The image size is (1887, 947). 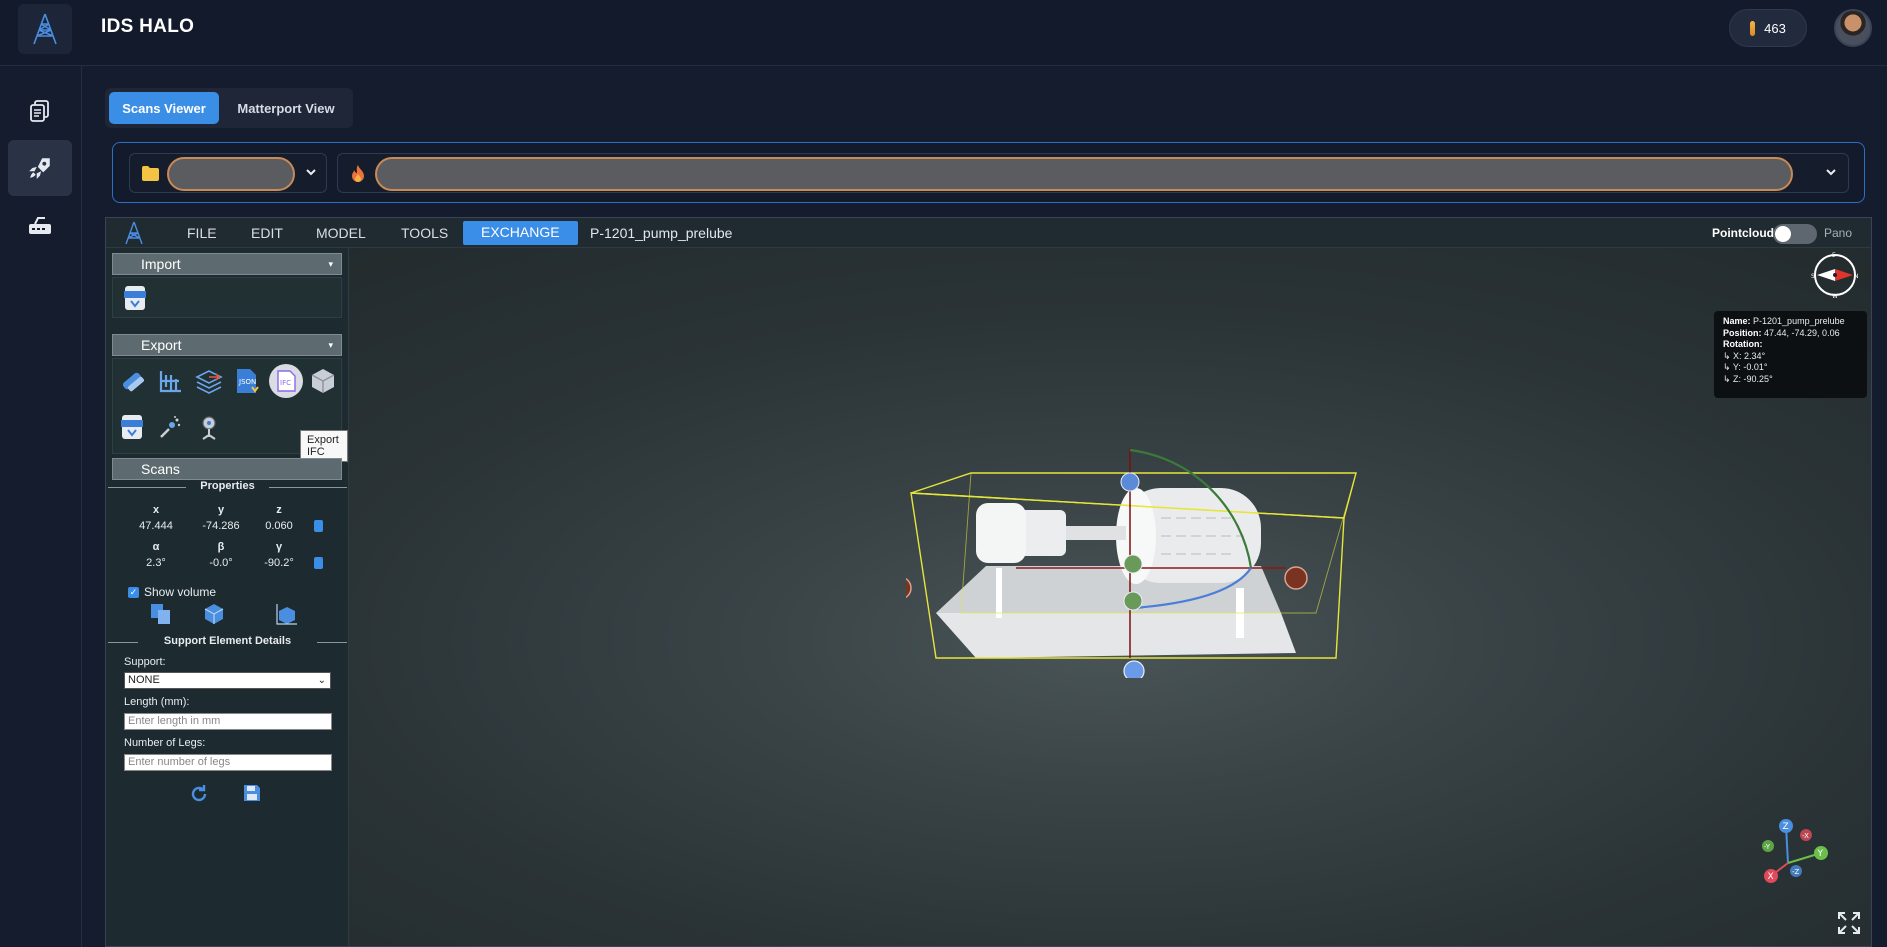 What do you see at coordinates (221, 526) in the screenshot?
I see `pos-y-value: -74.286` at bounding box center [221, 526].